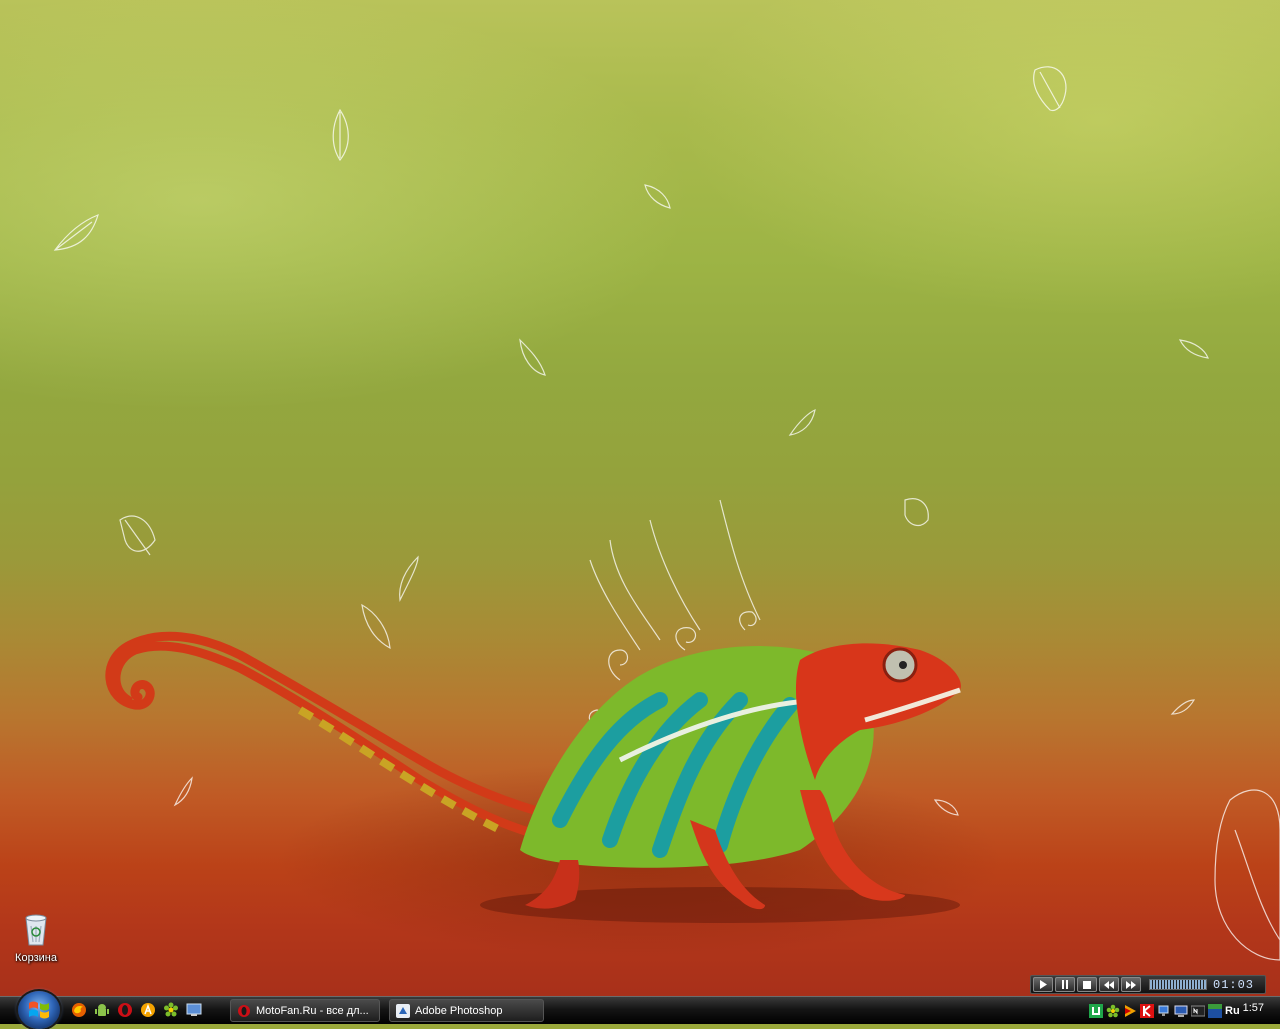 This screenshot has height=1029, width=1280. I want to click on quick-launch-opera, so click(125, 1010).